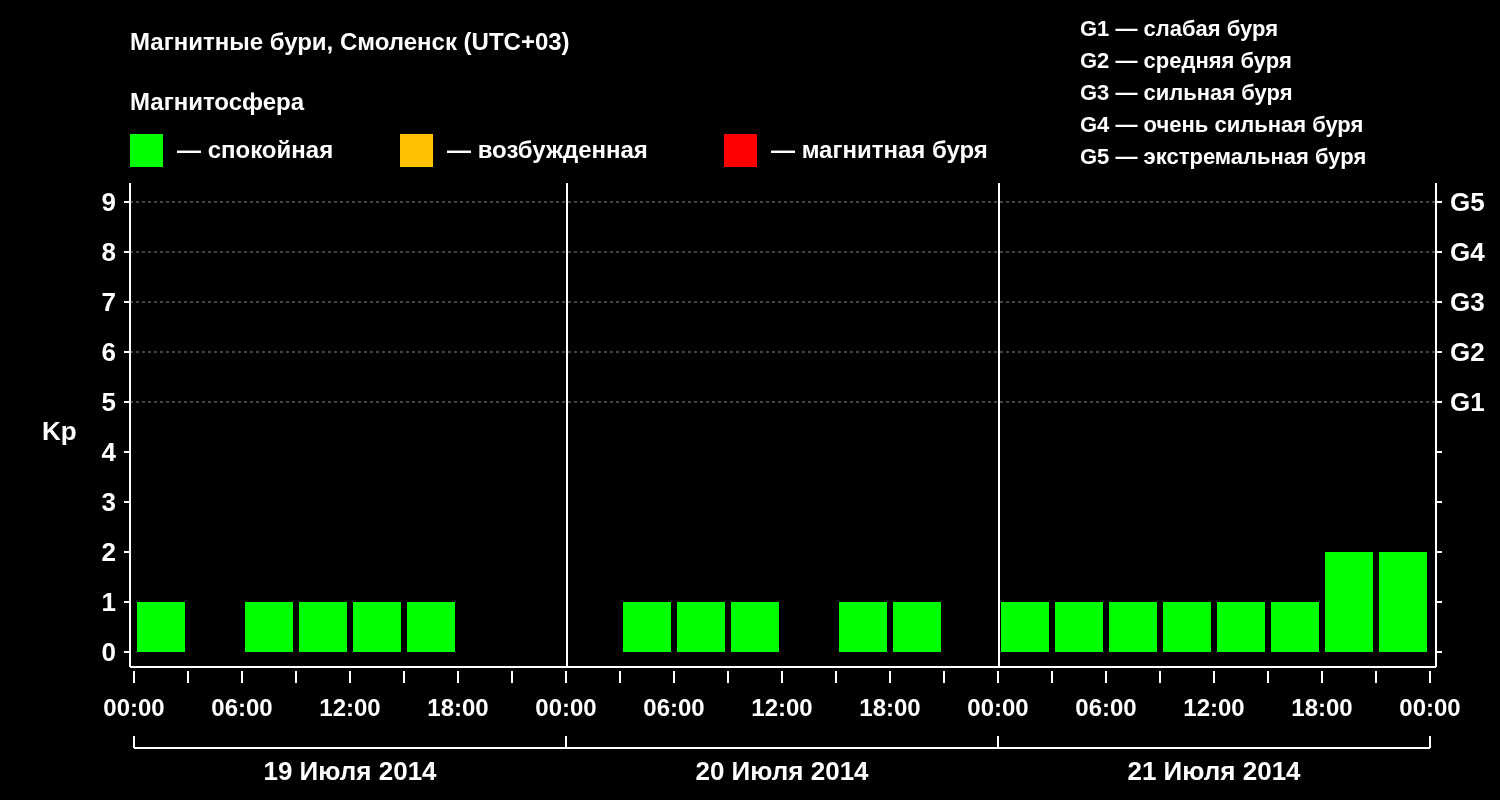  Describe the element at coordinates (1214, 771) in the screenshot. I see `day-label: 21 Июля 2014` at that location.